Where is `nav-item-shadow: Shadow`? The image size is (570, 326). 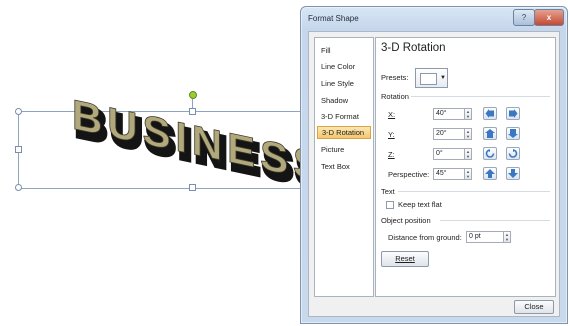
nav-item-shadow: Shadow is located at coordinates (344, 100).